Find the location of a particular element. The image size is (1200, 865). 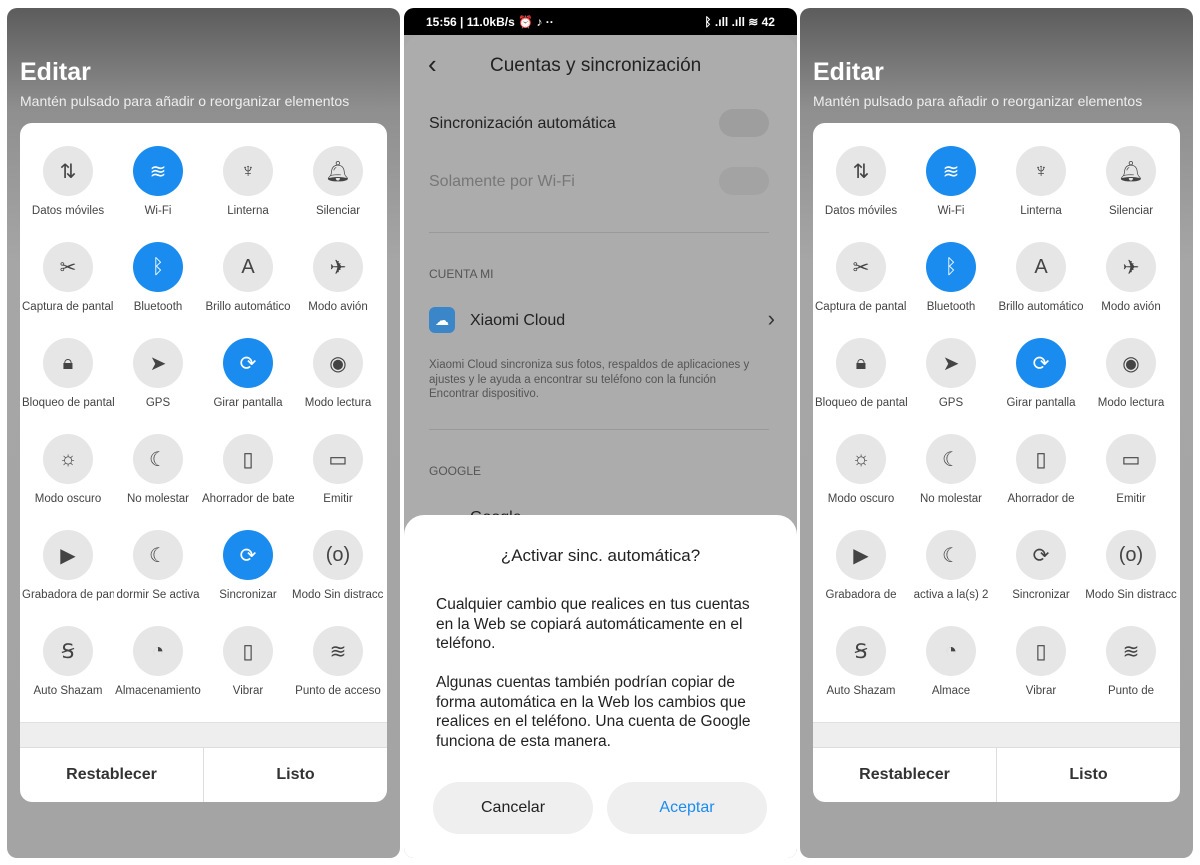

tile-almacenamiento: ◔ Almacenamiento is located at coordinates (158, 661).